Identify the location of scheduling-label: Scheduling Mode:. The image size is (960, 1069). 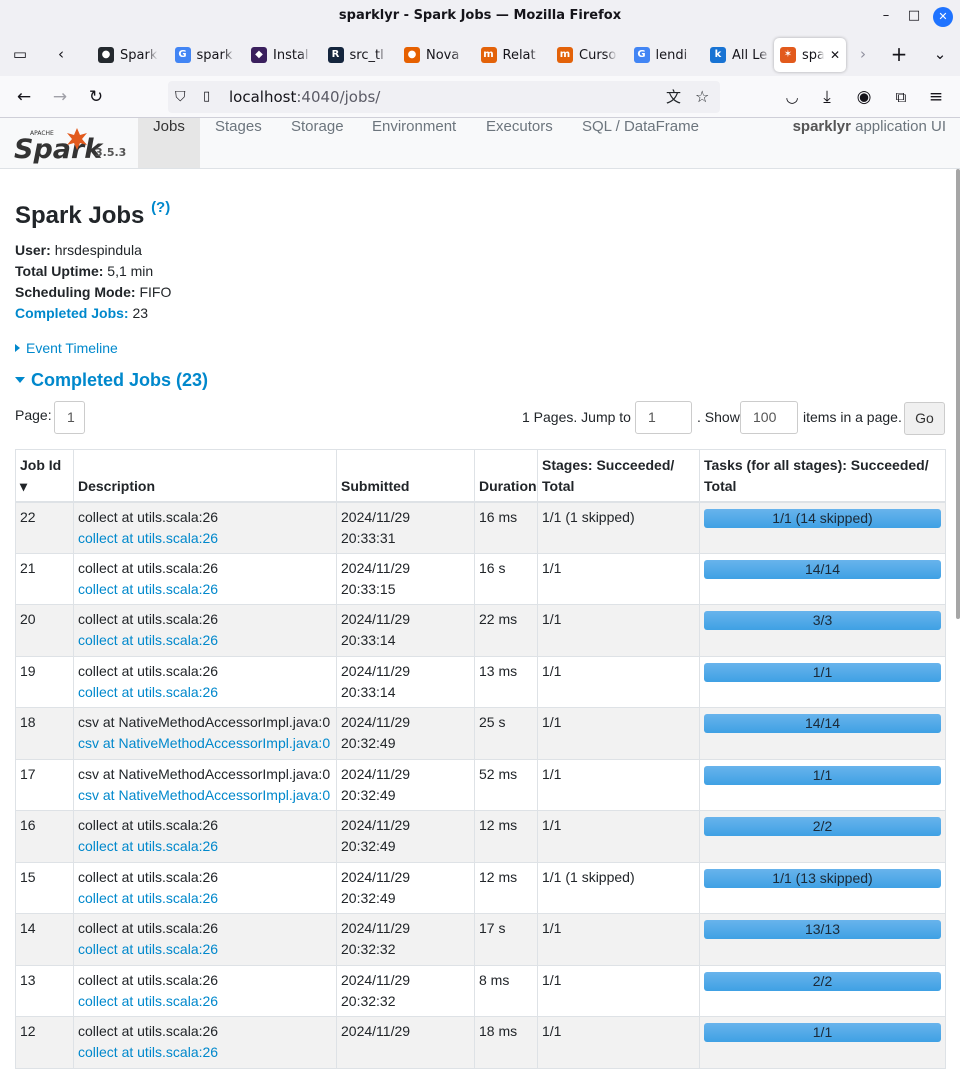
(75, 292).